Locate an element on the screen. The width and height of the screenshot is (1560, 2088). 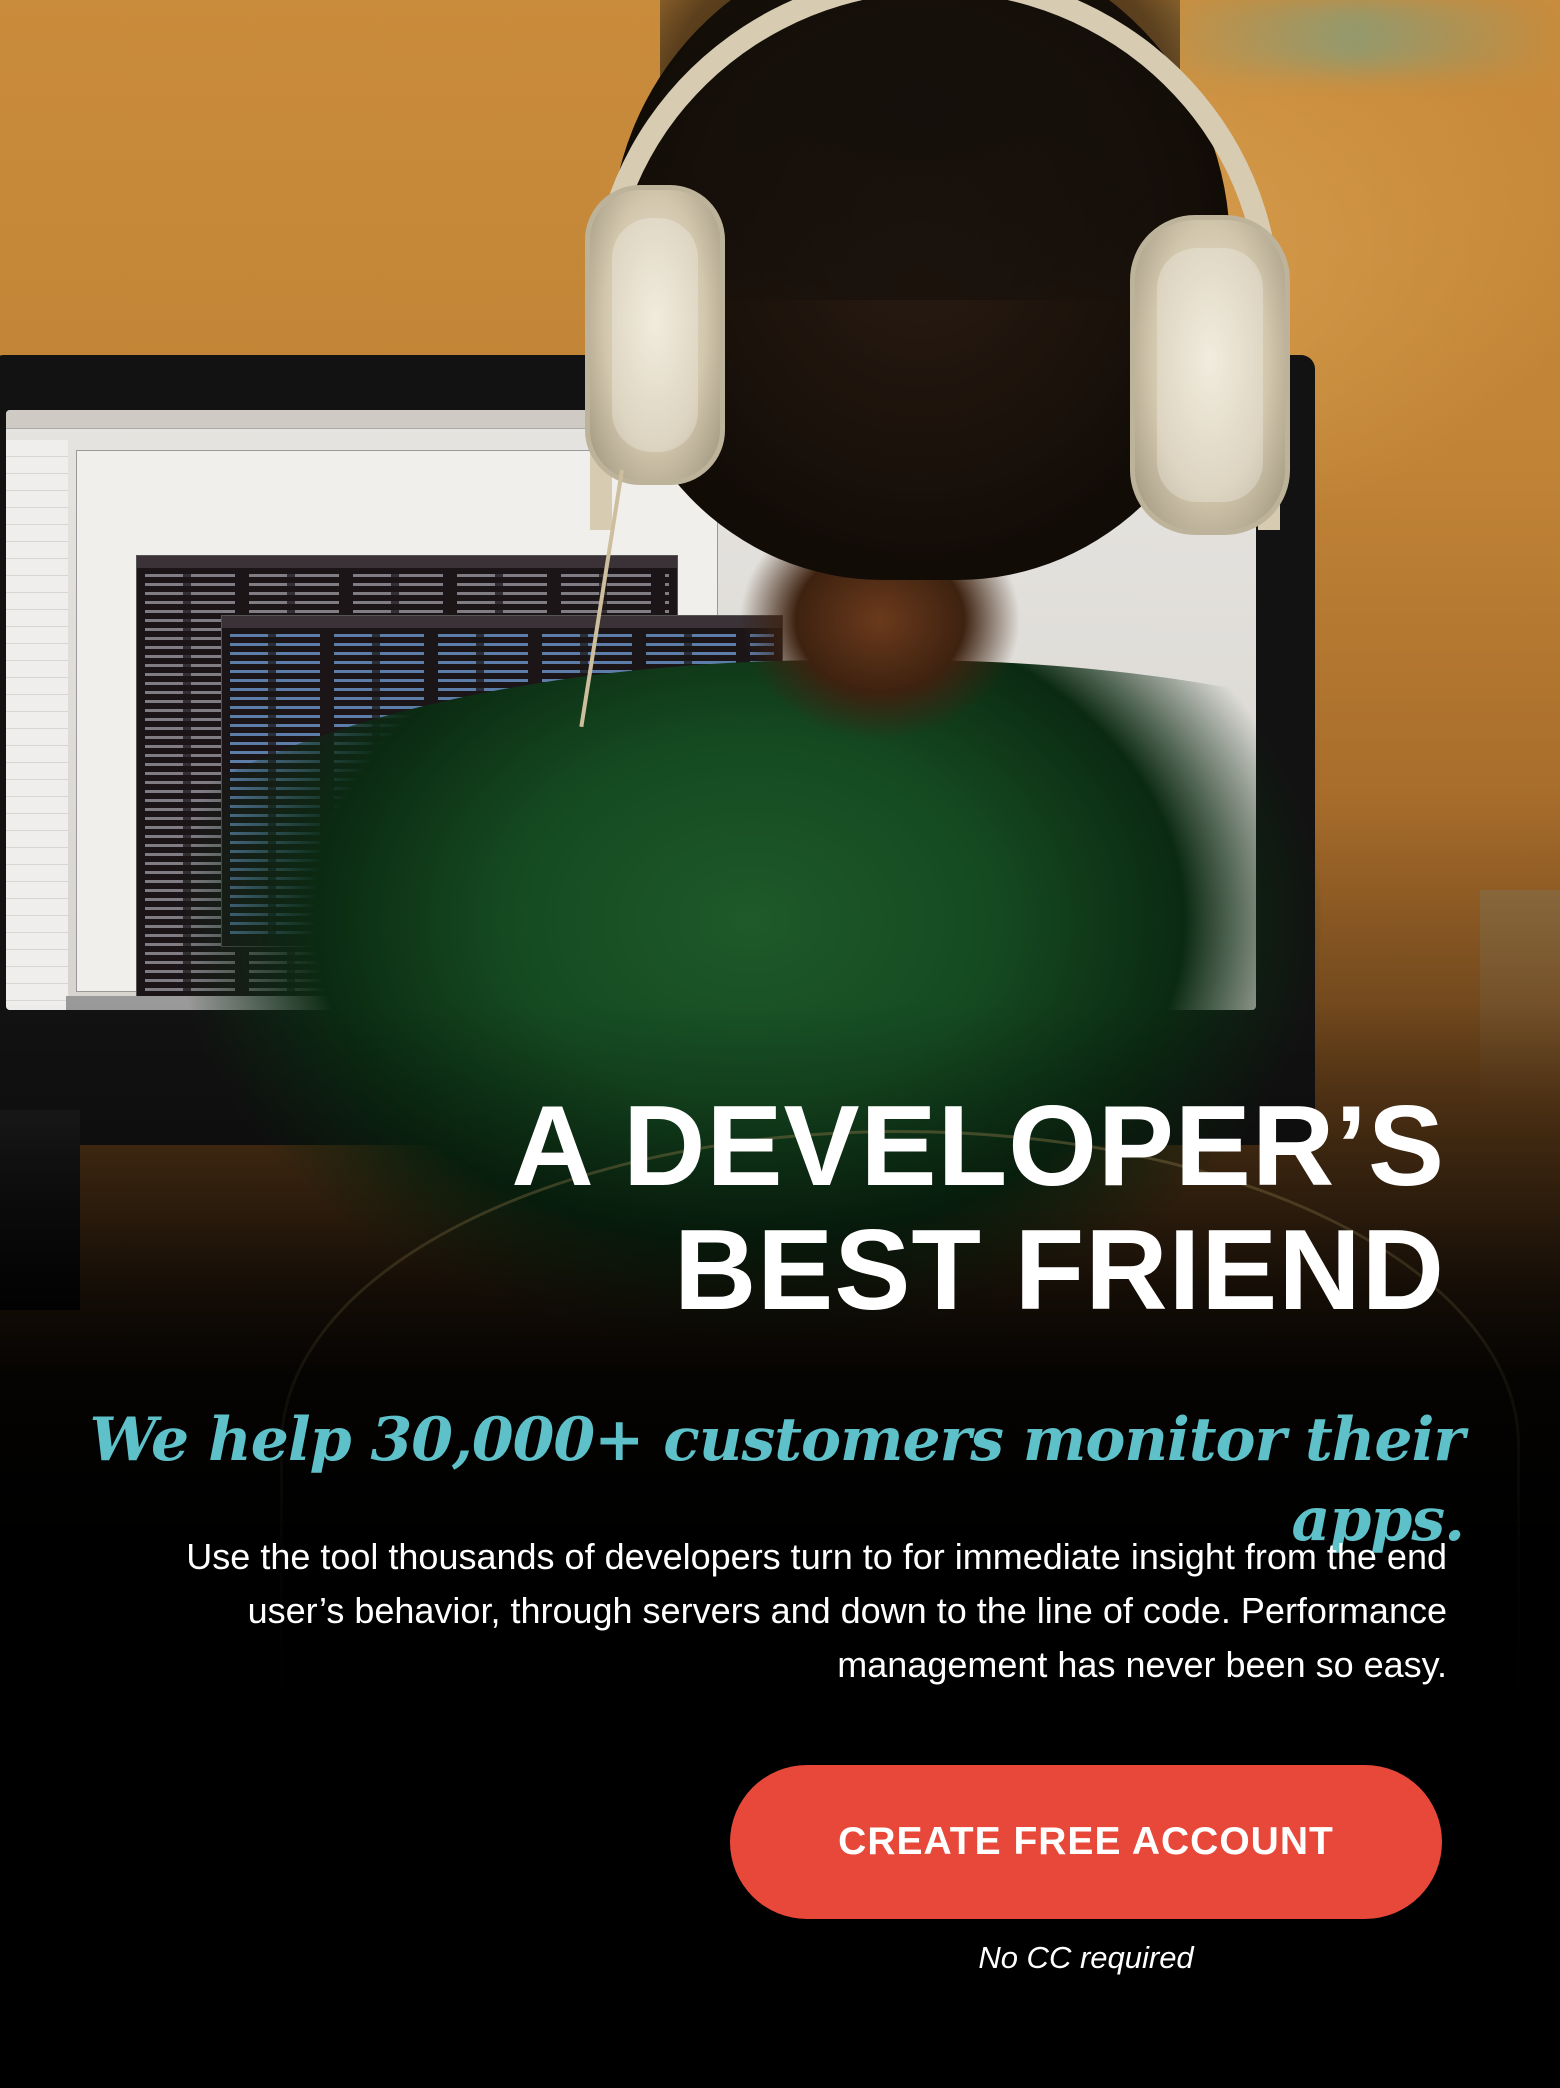
hero-headline: A DEVELOPER’S BEST FRIEND is located at coordinates (845, 1209).